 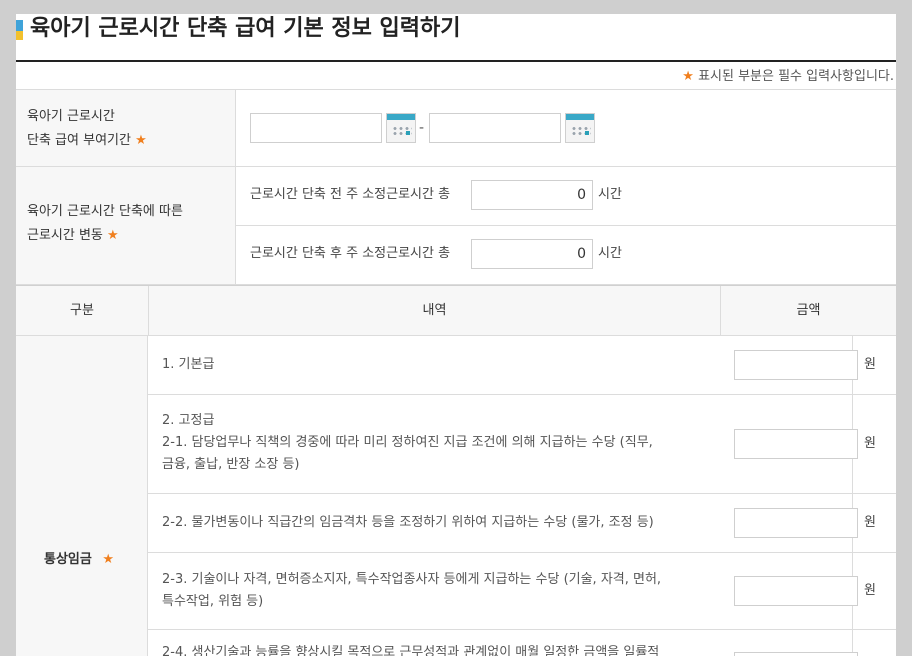 What do you see at coordinates (532, 195) in the screenshot?
I see `hours-before-input: 0` at bounding box center [532, 195].